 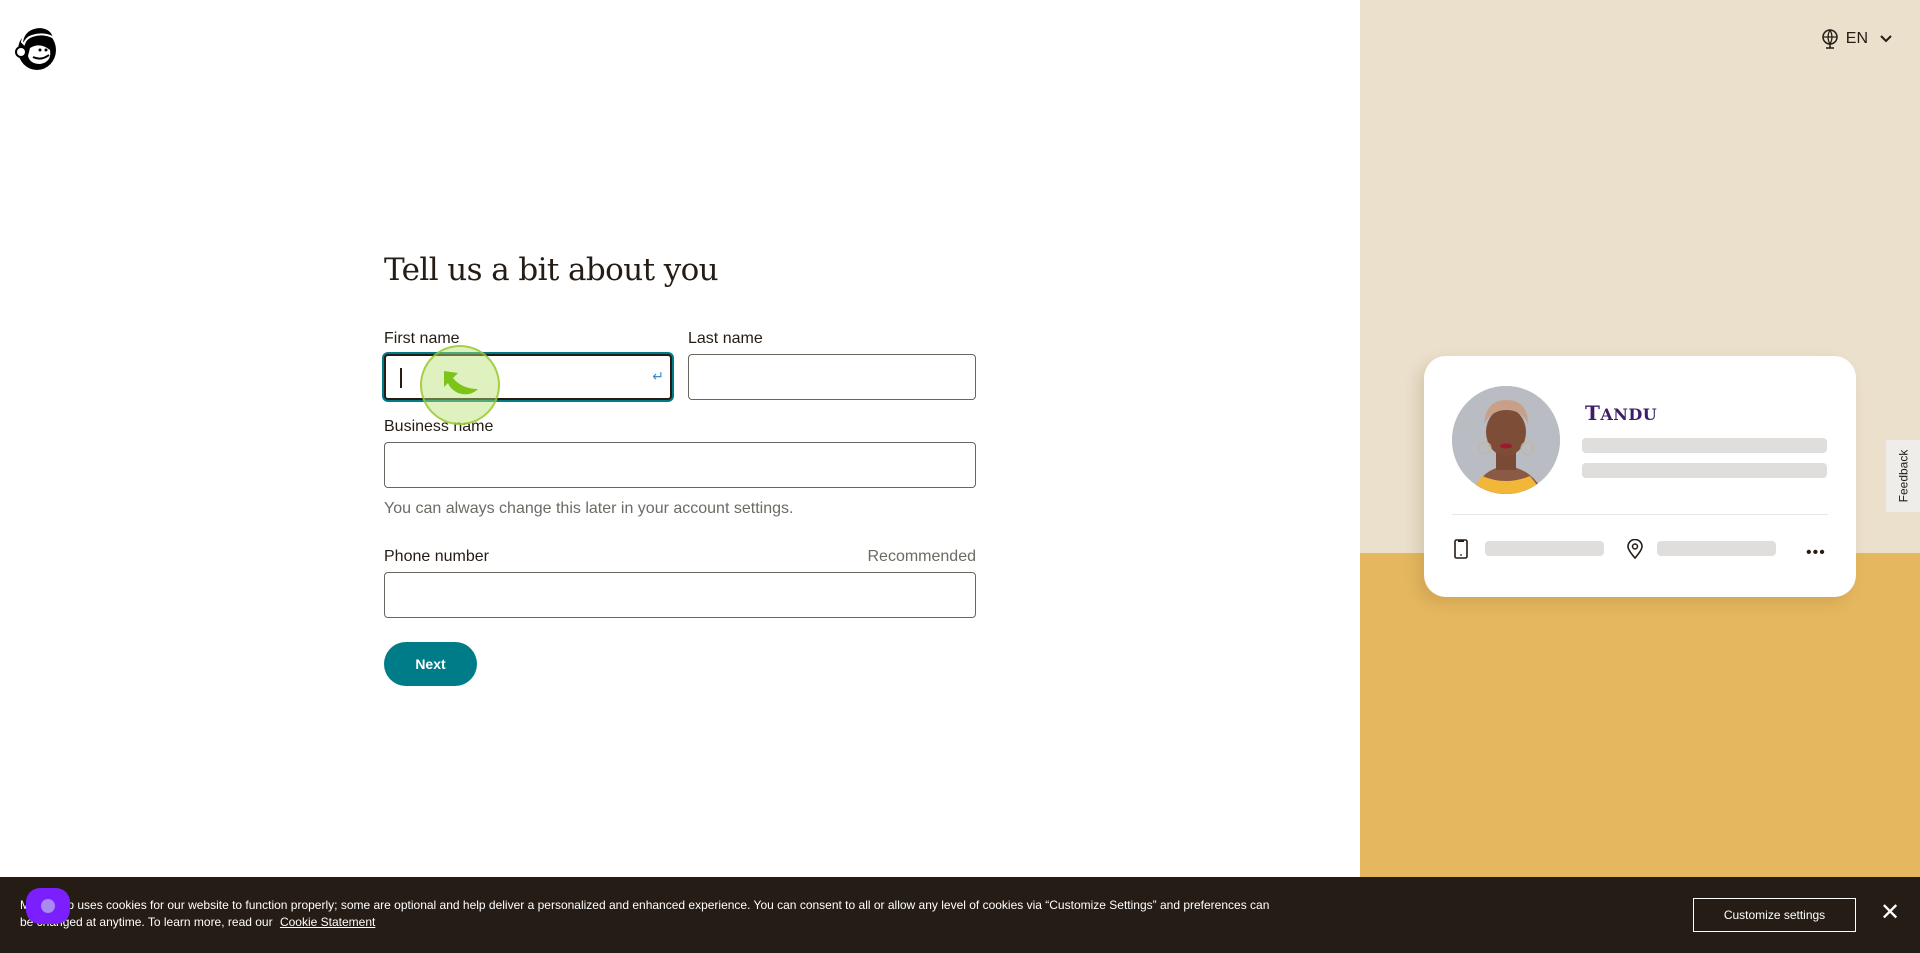 I want to click on mailchimp-logo-icon, so click(x=37, y=47).